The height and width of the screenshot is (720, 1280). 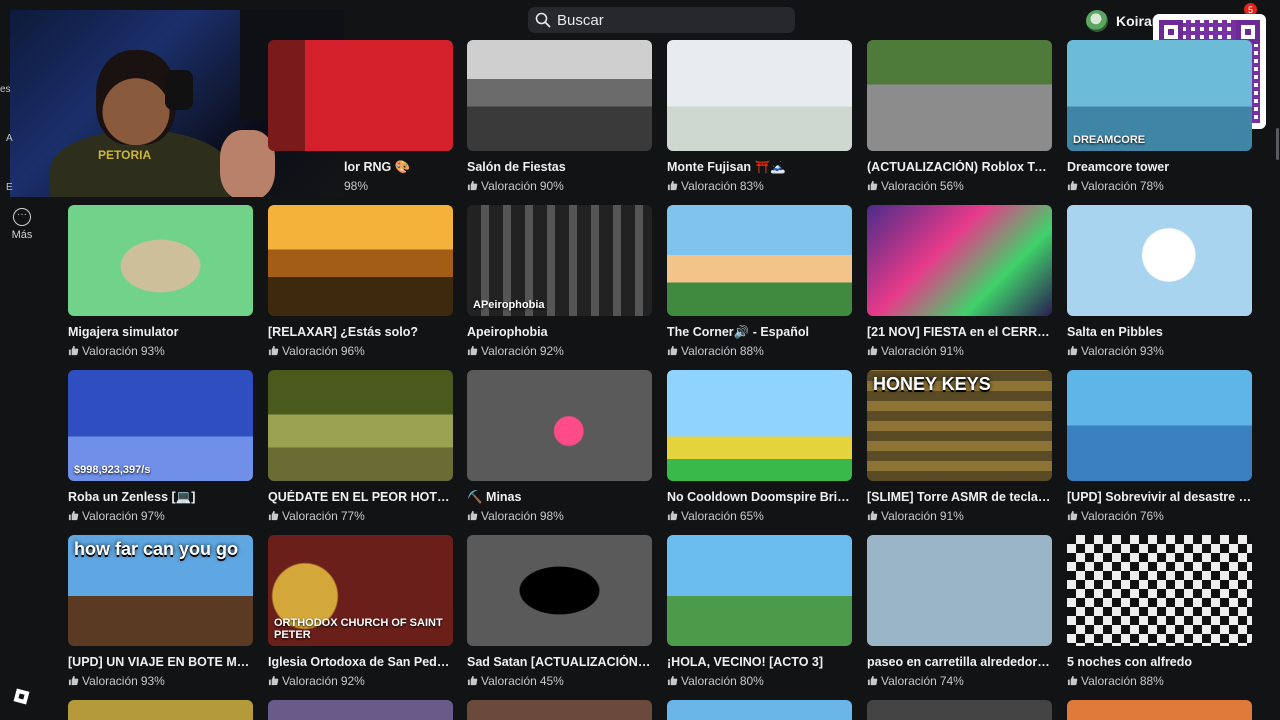 I want to click on game-rating: Valoración 80%, so click(x=759, y=680).